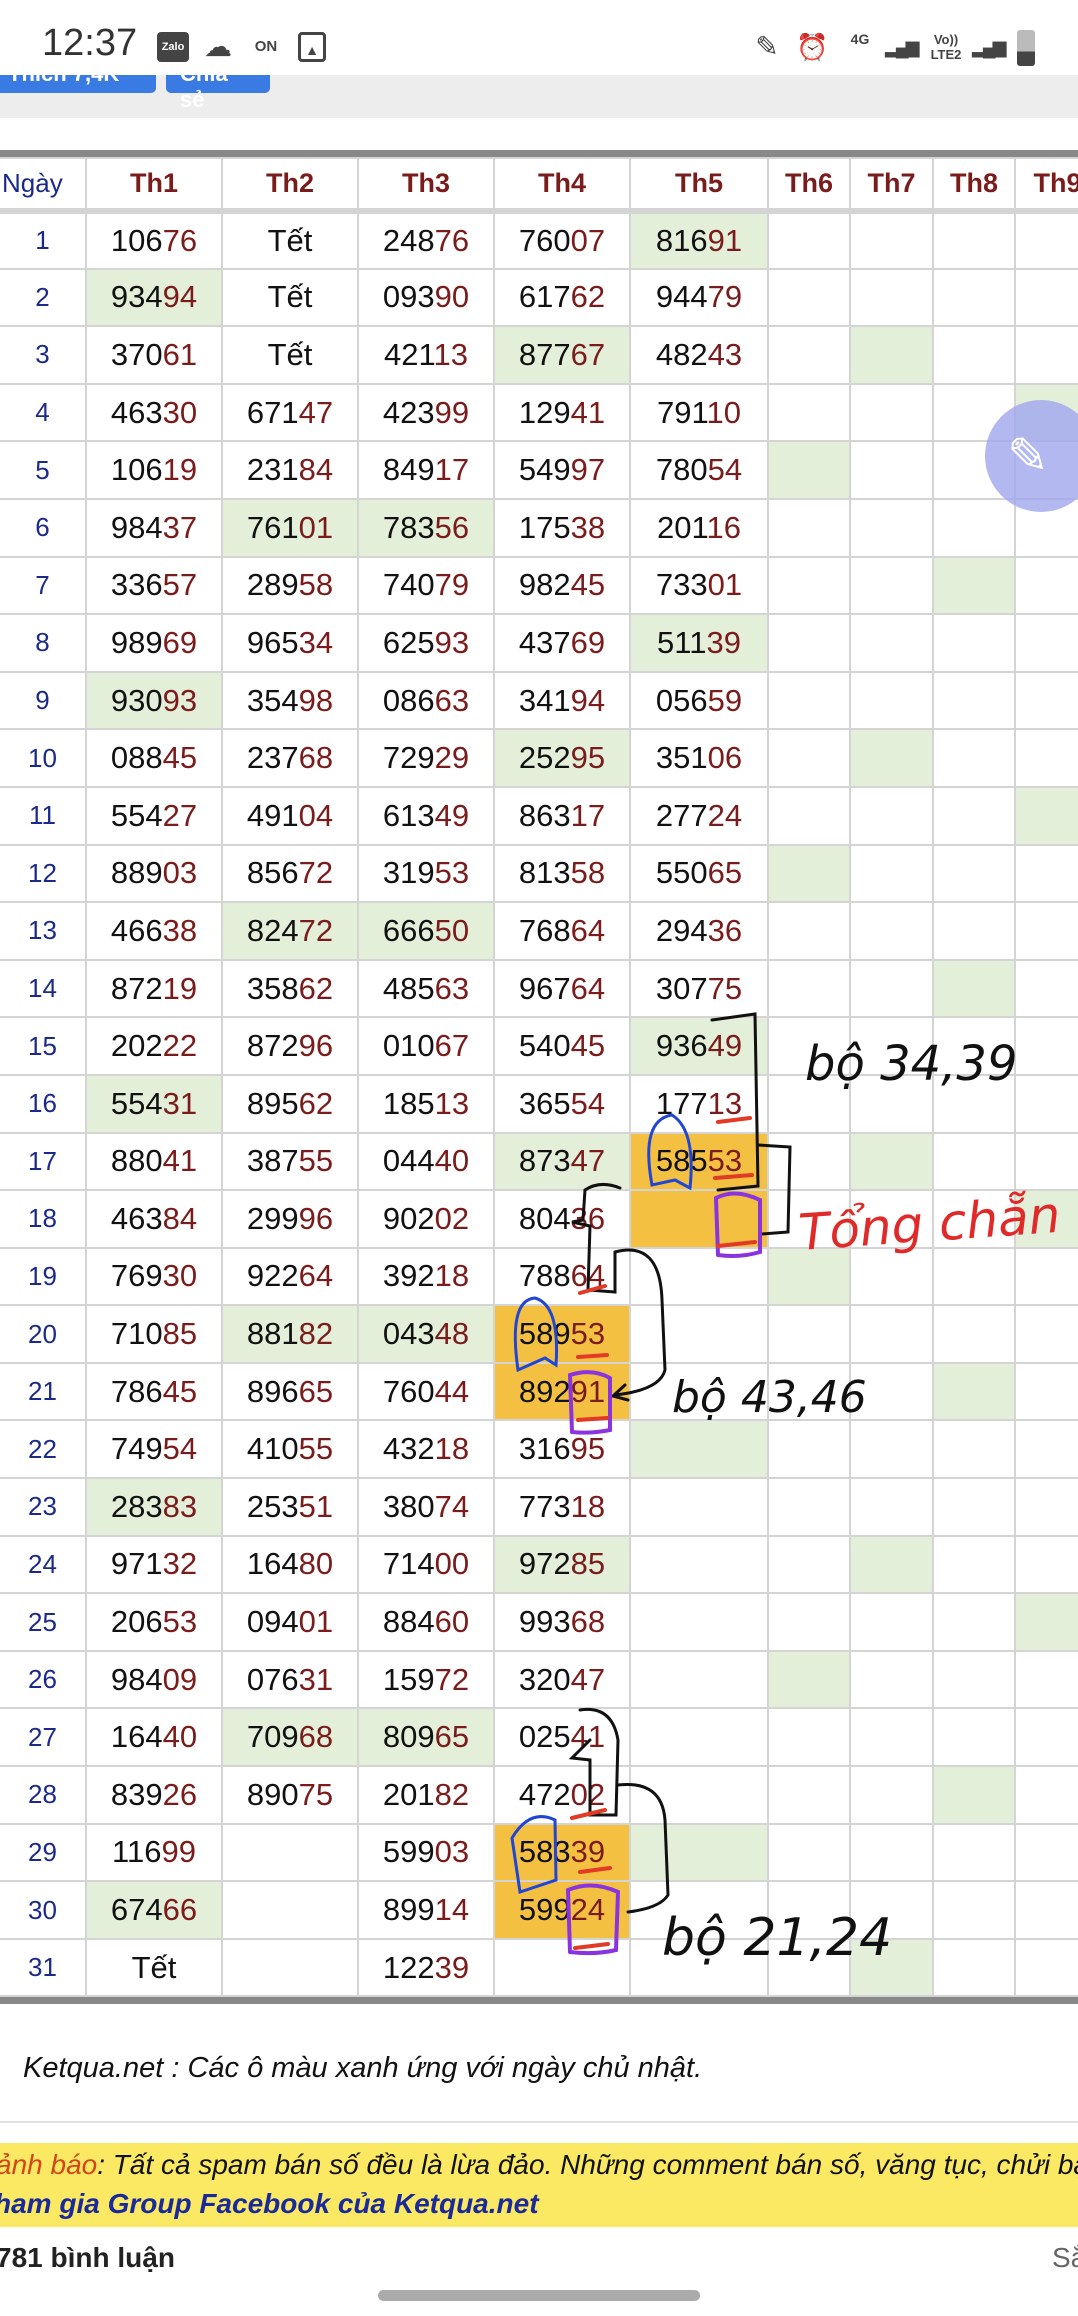 This screenshot has height=2316, width=1078. I want to click on result-head-digits: 106, so click(136, 240).